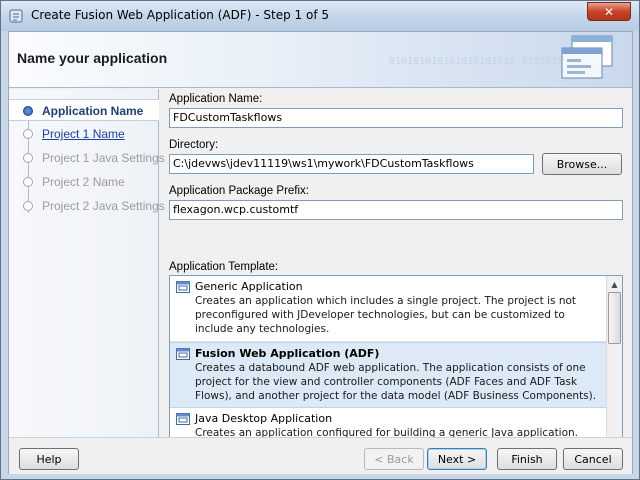  I want to click on close-button: ✕, so click(609, 11).